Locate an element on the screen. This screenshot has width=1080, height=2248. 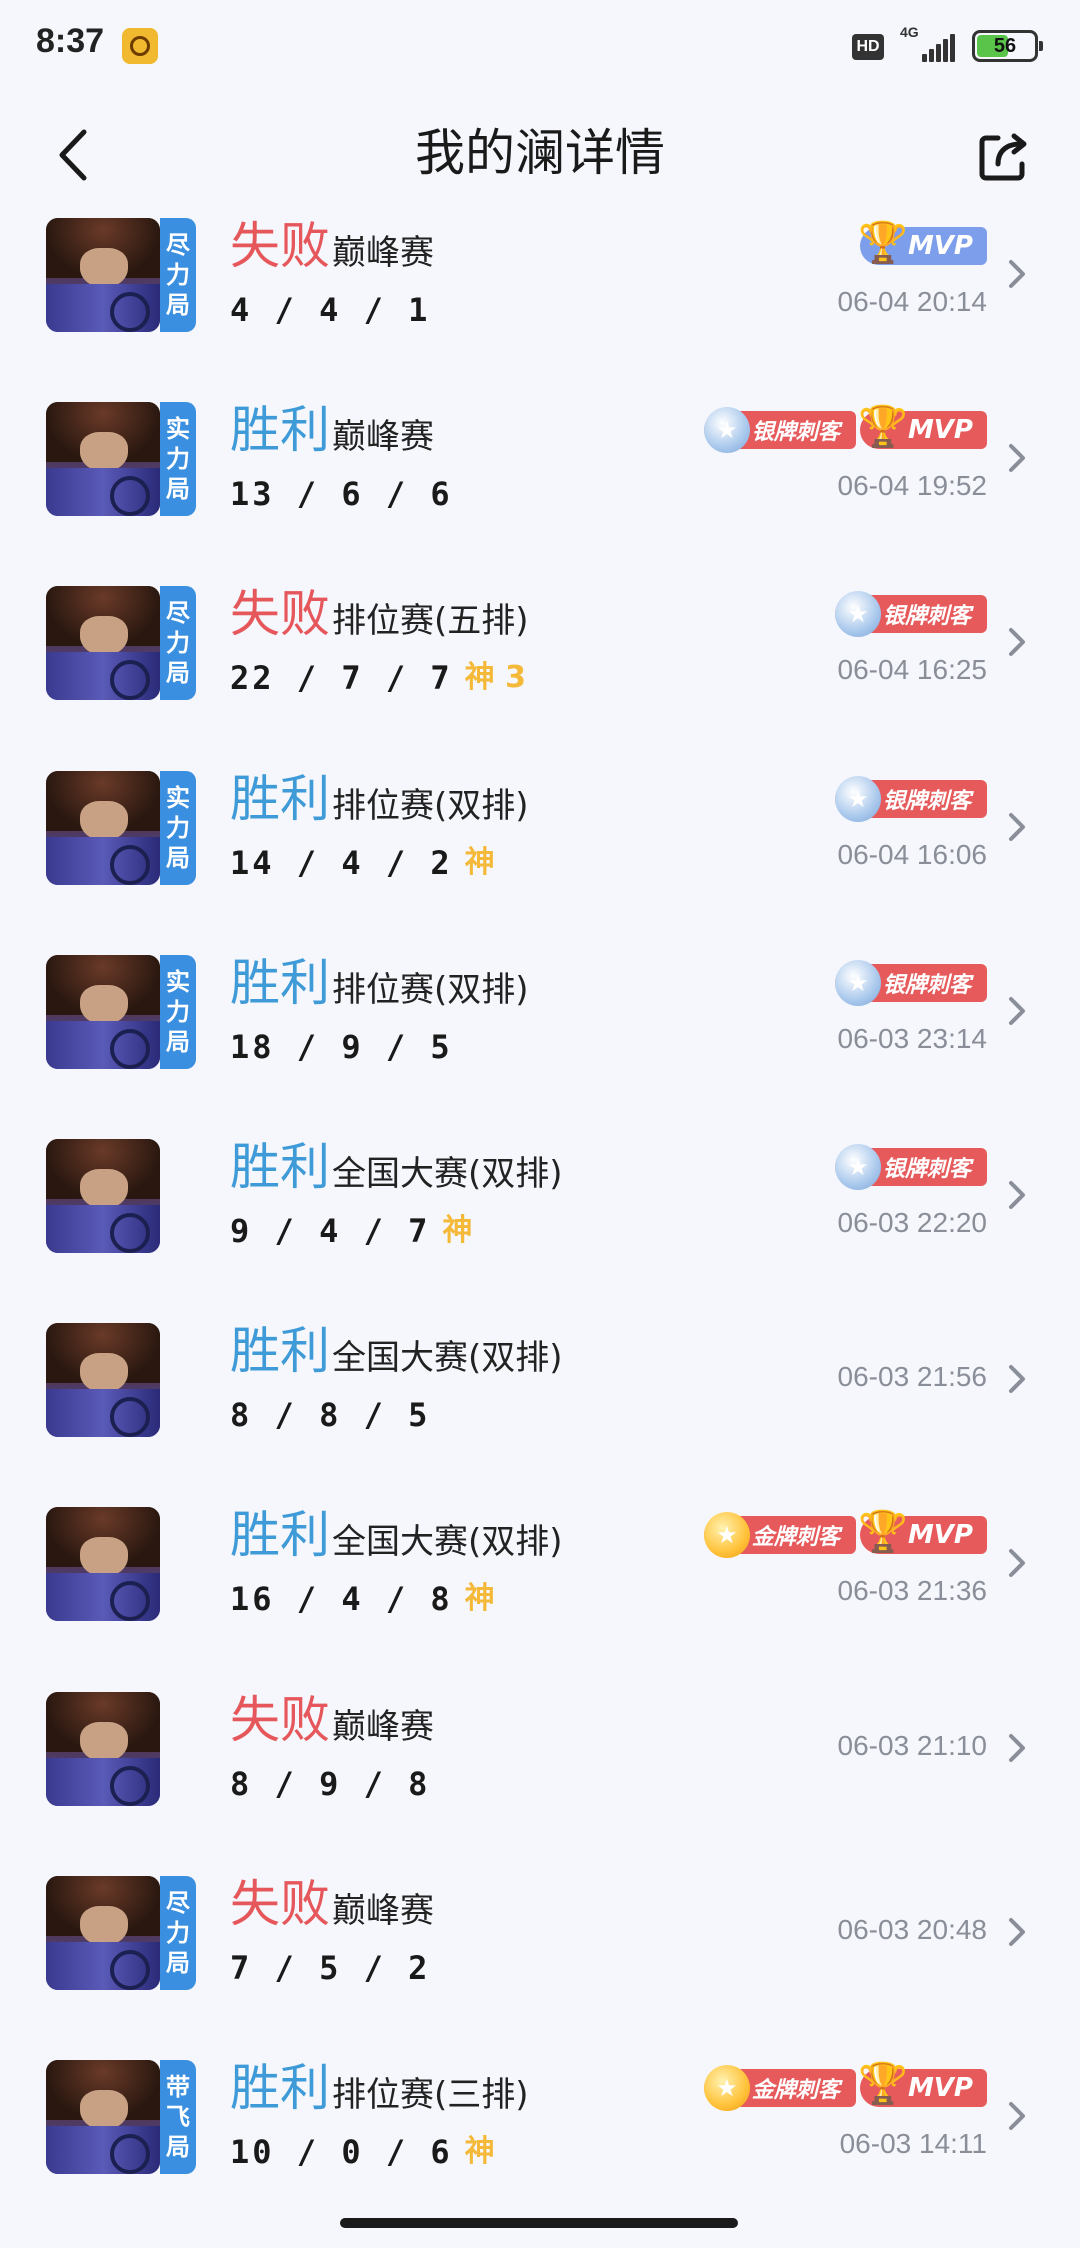
match-mode: 排位赛(五排) is located at coordinates (430, 621).